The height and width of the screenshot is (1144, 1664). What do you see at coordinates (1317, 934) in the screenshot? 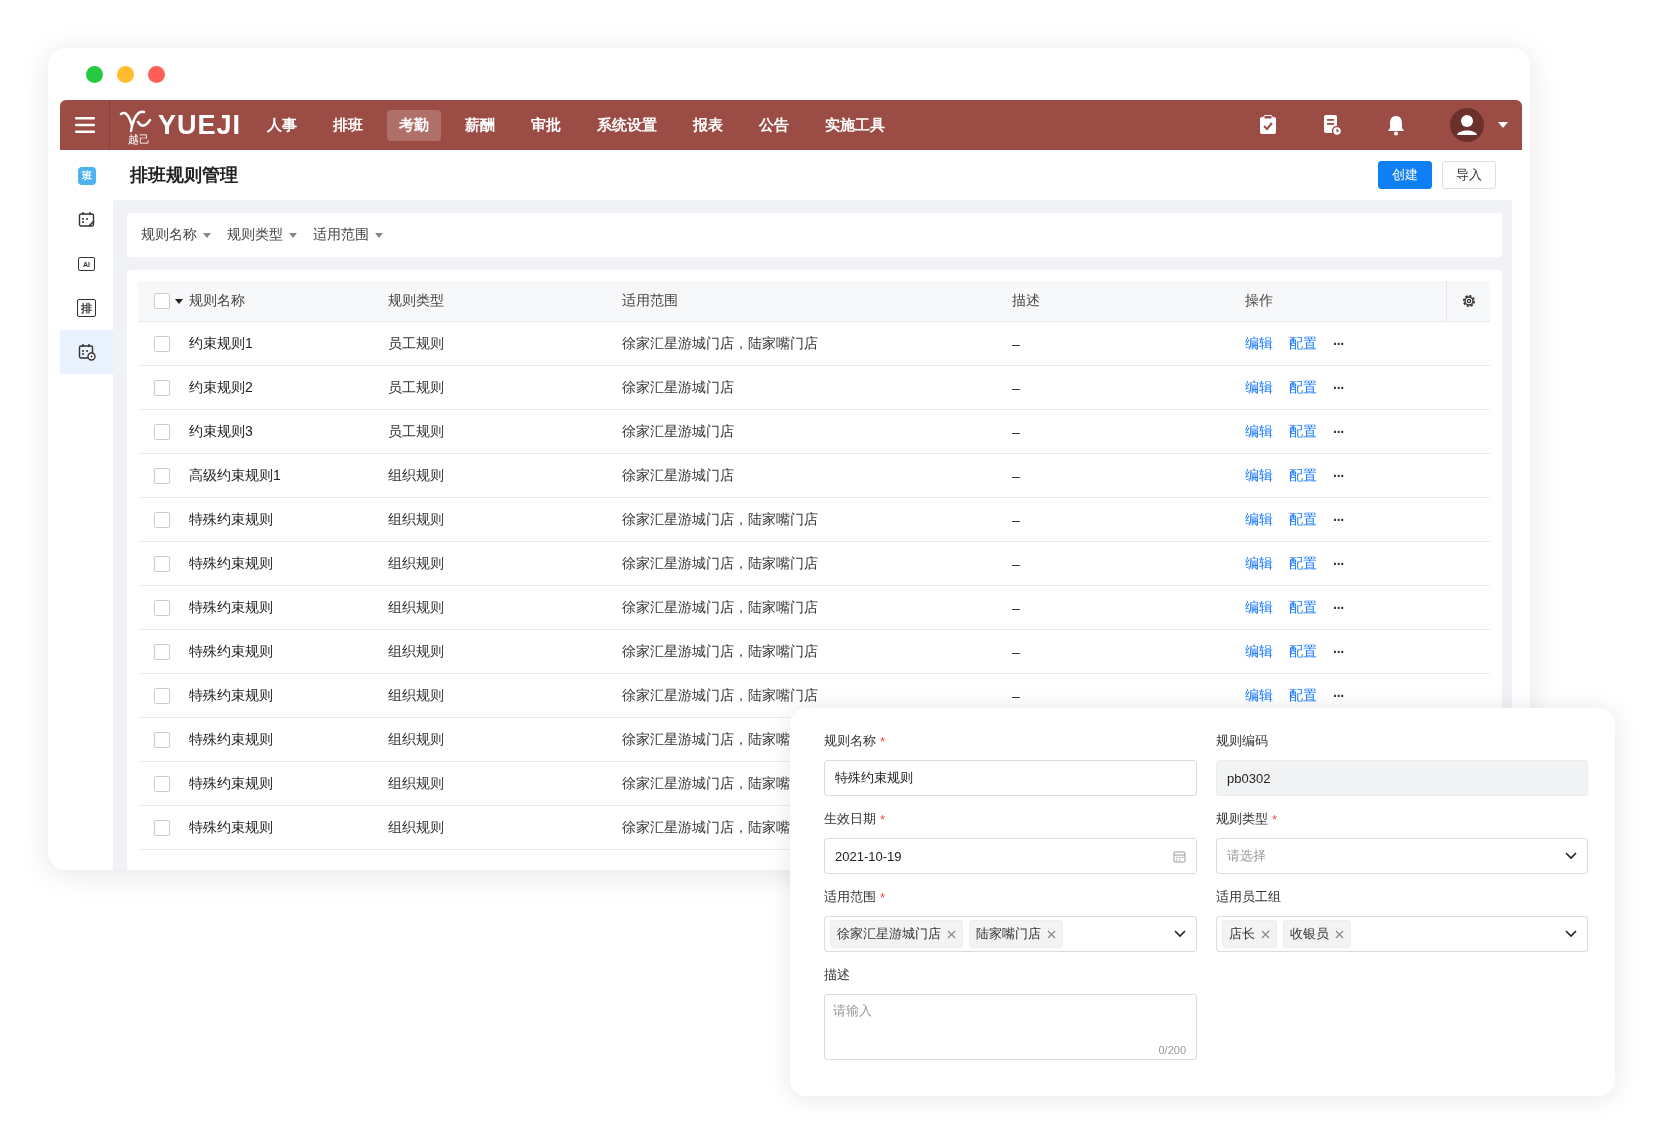
I see `tag: 收银员` at bounding box center [1317, 934].